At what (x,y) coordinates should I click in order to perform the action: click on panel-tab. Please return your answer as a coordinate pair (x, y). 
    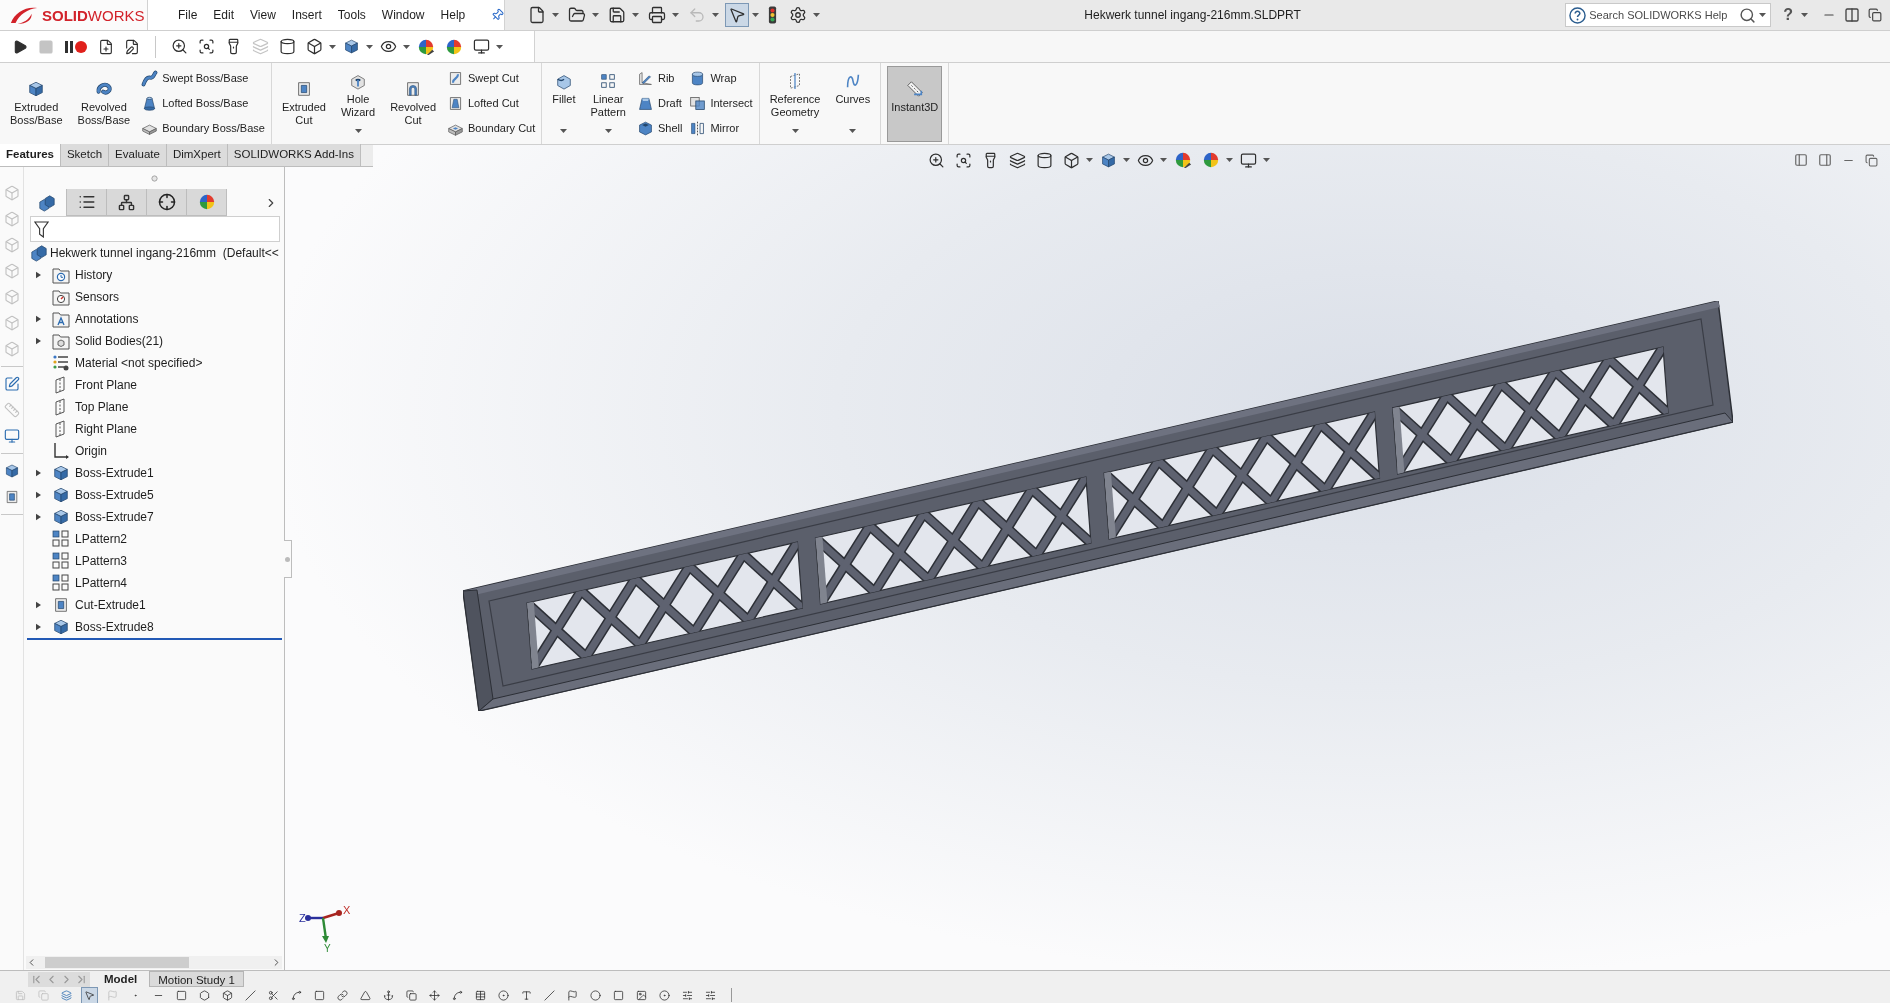
    Looking at the image, I should click on (87, 202).